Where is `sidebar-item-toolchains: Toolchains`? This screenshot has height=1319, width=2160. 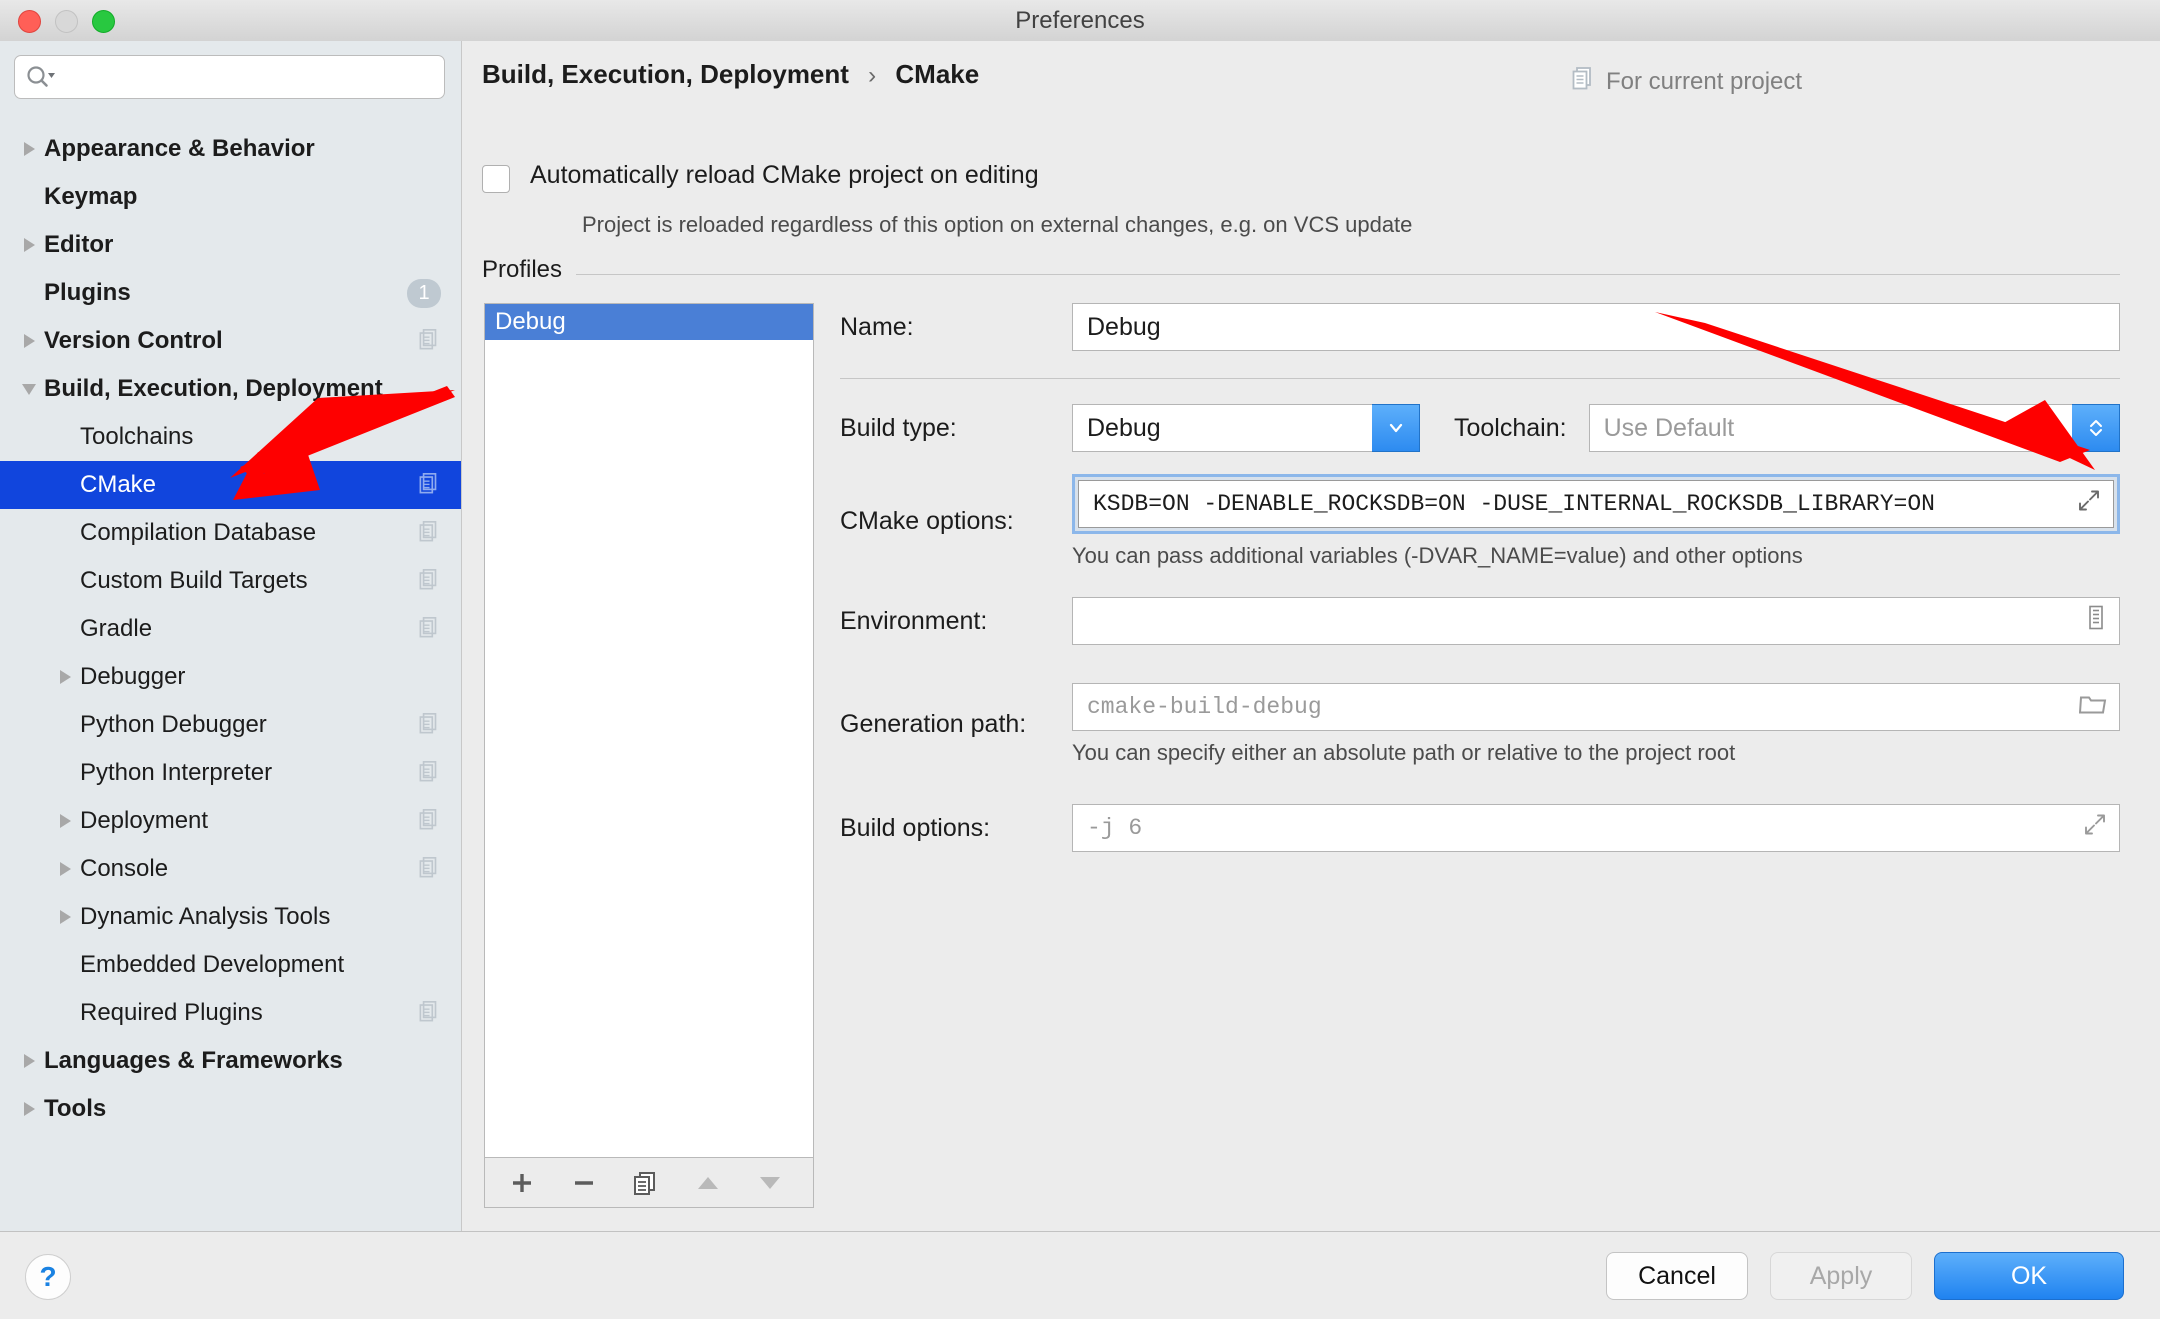
sidebar-item-toolchains: Toolchains is located at coordinates (230, 437).